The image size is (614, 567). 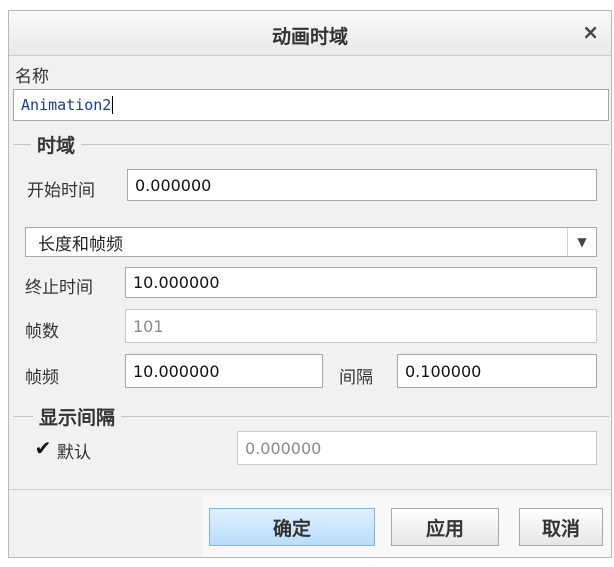 I want to click on display-interval-input: 0.000000, so click(x=417, y=448).